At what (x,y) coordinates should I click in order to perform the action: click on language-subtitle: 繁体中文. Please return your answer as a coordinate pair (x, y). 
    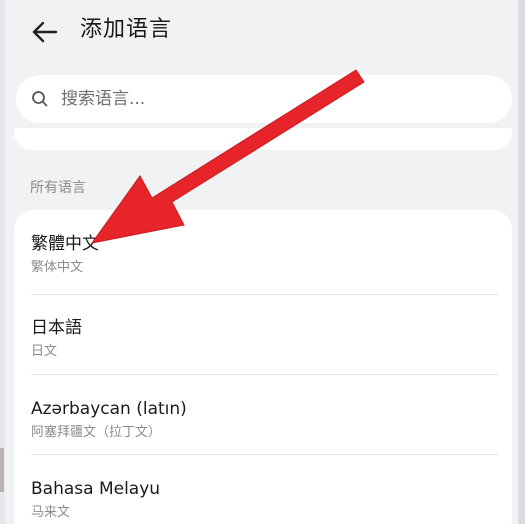
    Looking at the image, I should click on (57, 267).